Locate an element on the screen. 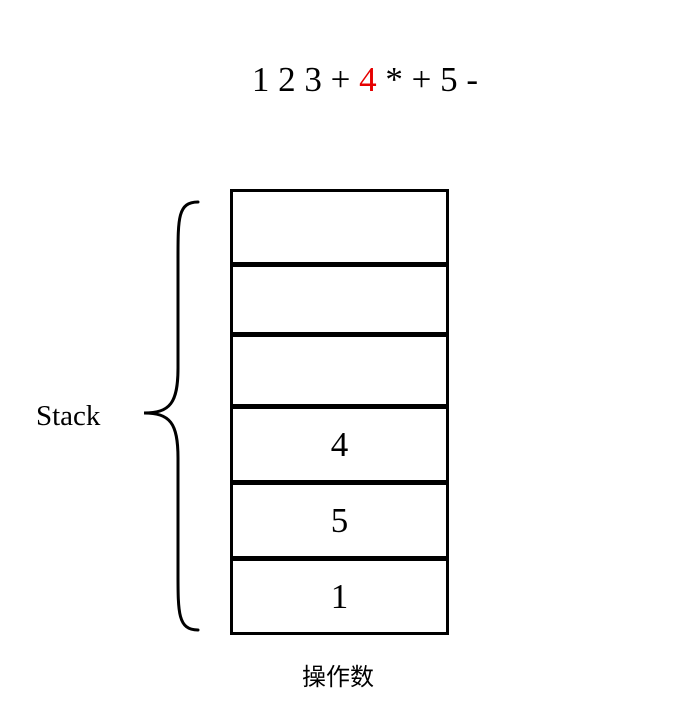  expression-token: 3 is located at coordinates (313, 79).